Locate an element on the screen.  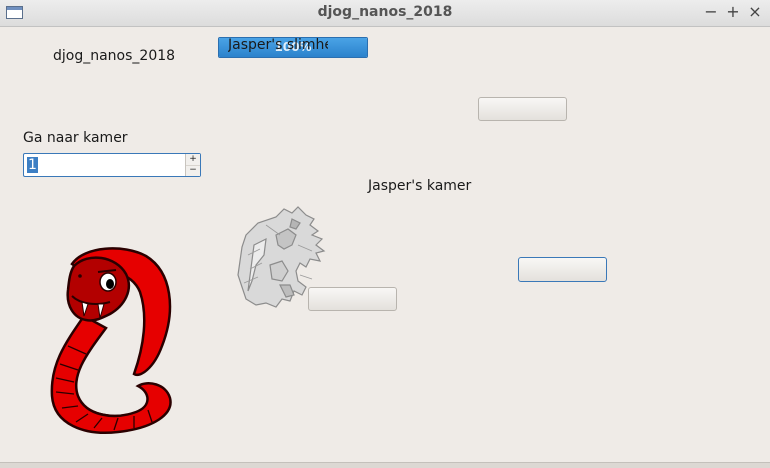
window-title: djog_nanos_2018 is located at coordinates (385, 12).